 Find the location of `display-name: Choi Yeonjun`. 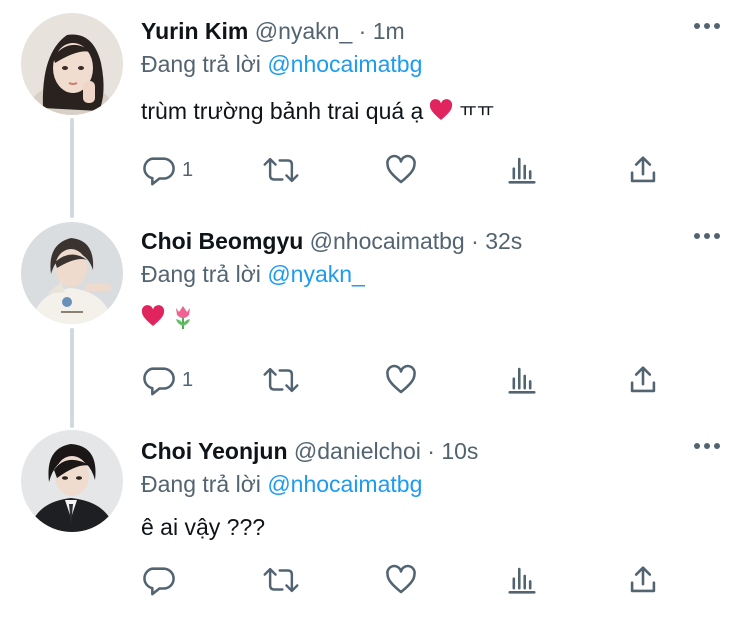

display-name: Choi Yeonjun is located at coordinates (214, 451).